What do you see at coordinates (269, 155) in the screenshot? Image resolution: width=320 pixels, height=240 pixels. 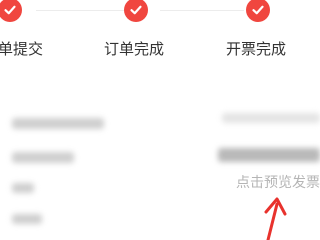 I see `blurred-value` at bounding box center [269, 155].